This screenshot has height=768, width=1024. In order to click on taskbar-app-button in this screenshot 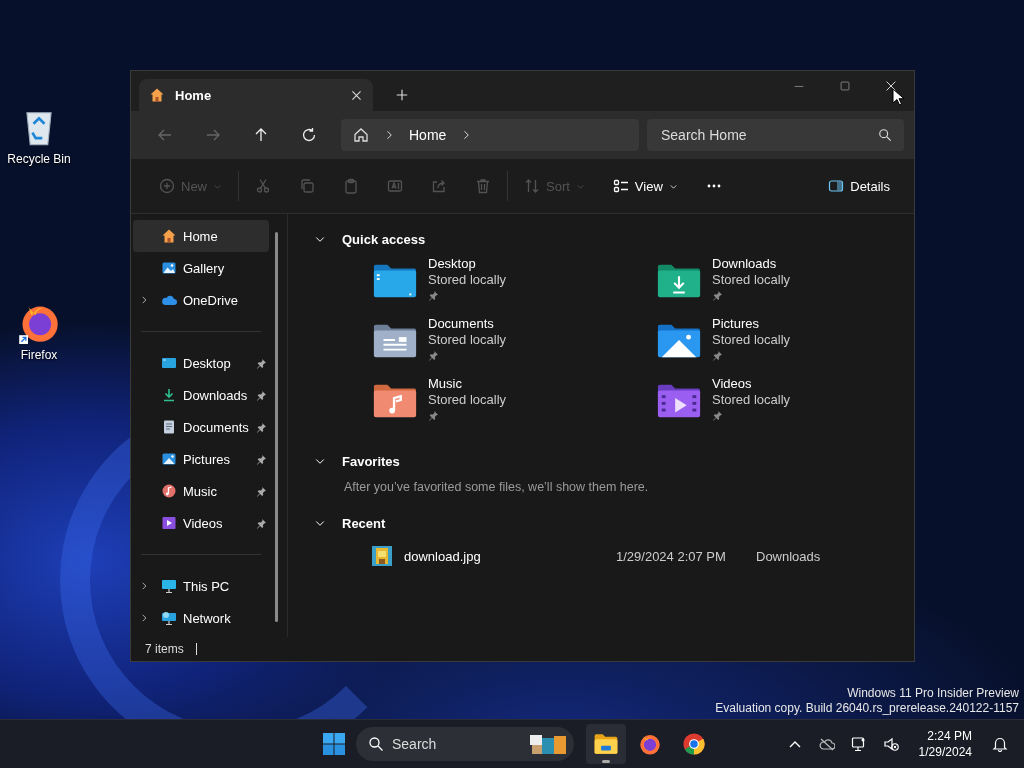, I will do `click(606, 744)`.